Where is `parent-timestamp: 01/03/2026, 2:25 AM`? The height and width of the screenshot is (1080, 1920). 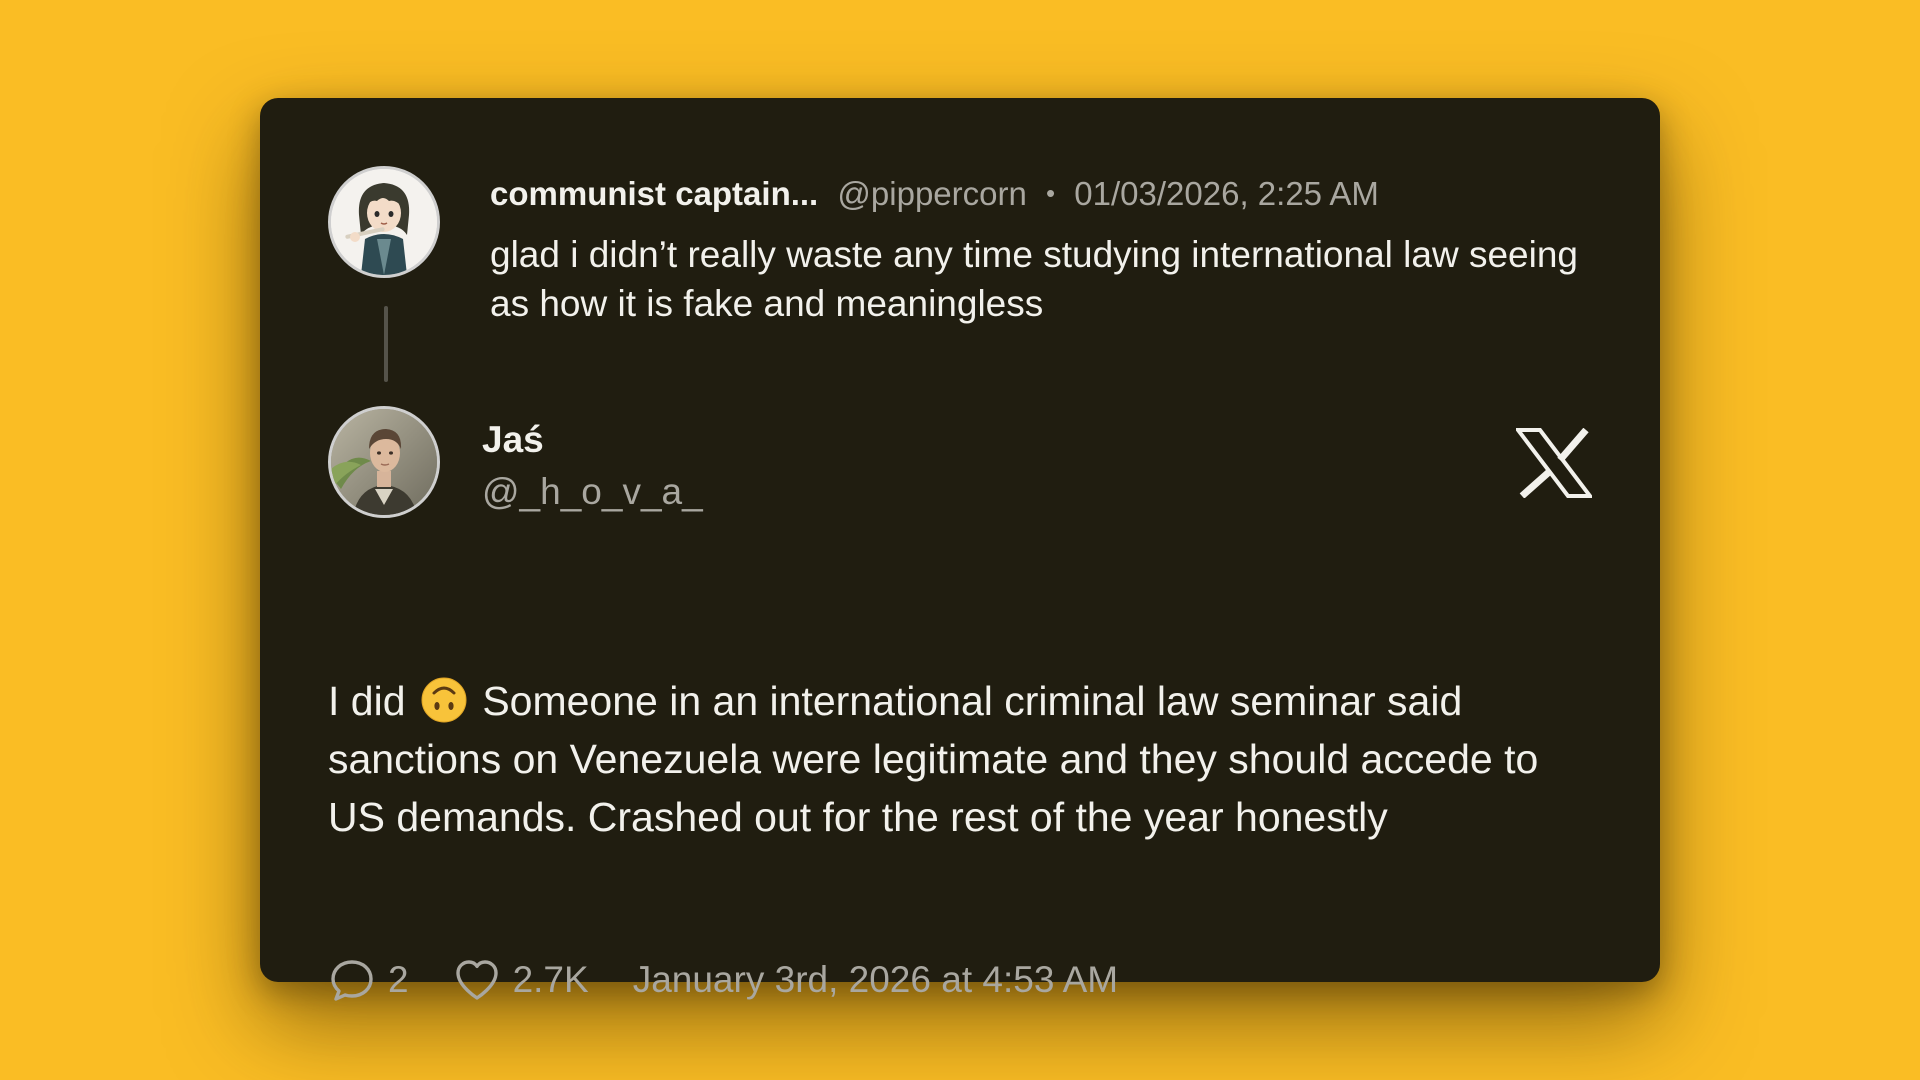 parent-timestamp: 01/03/2026, 2:25 AM is located at coordinates (1226, 193).